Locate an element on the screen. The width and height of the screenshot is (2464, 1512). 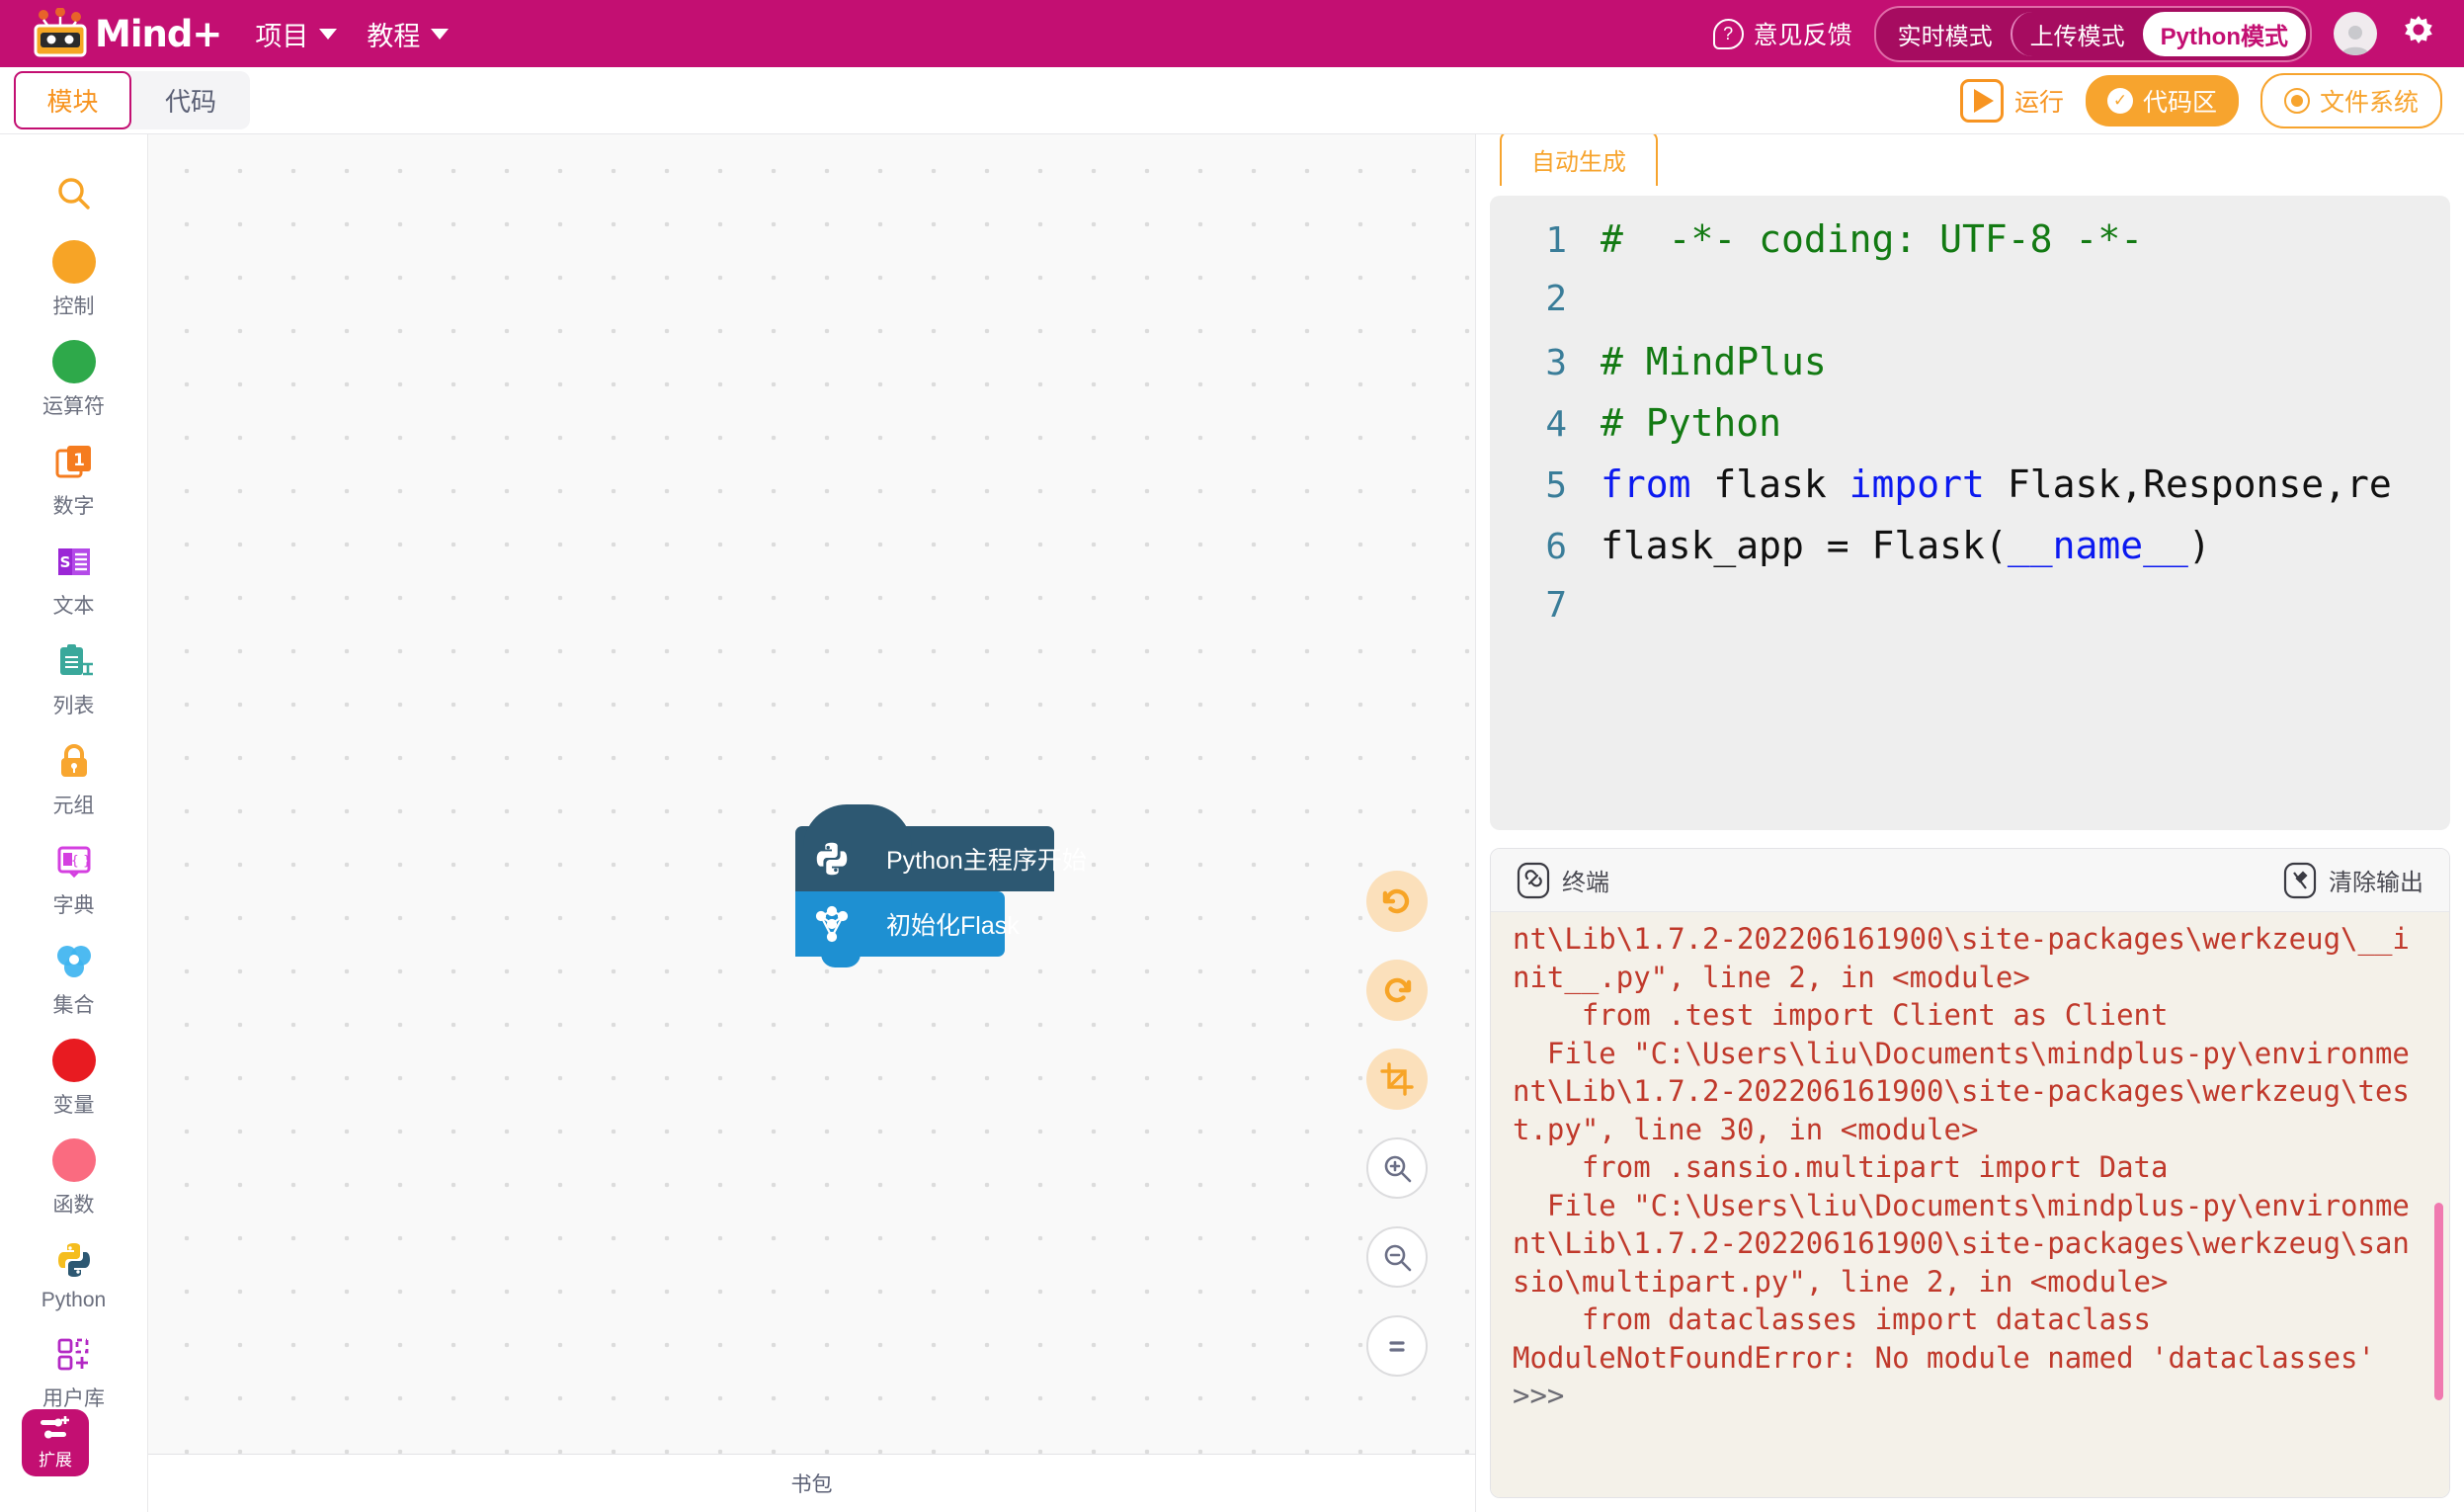
redo-button is located at coordinates (1397, 990).